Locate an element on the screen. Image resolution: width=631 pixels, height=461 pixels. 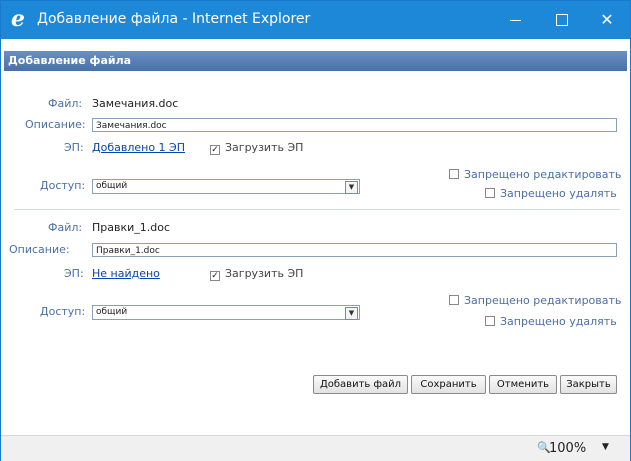
minimize-icon is located at coordinates (515, 20).